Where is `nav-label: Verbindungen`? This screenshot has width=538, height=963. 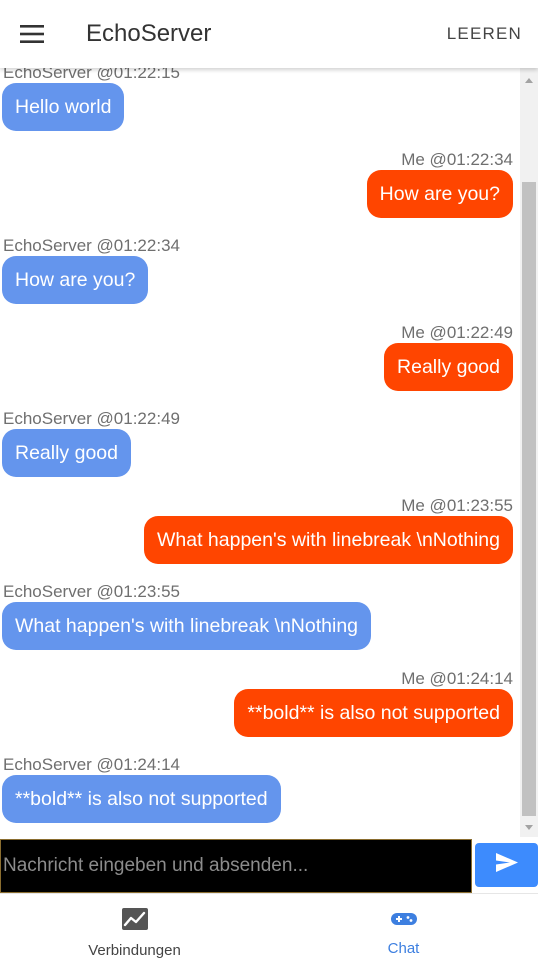 nav-label: Verbindungen is located at coordinates (134, 950).